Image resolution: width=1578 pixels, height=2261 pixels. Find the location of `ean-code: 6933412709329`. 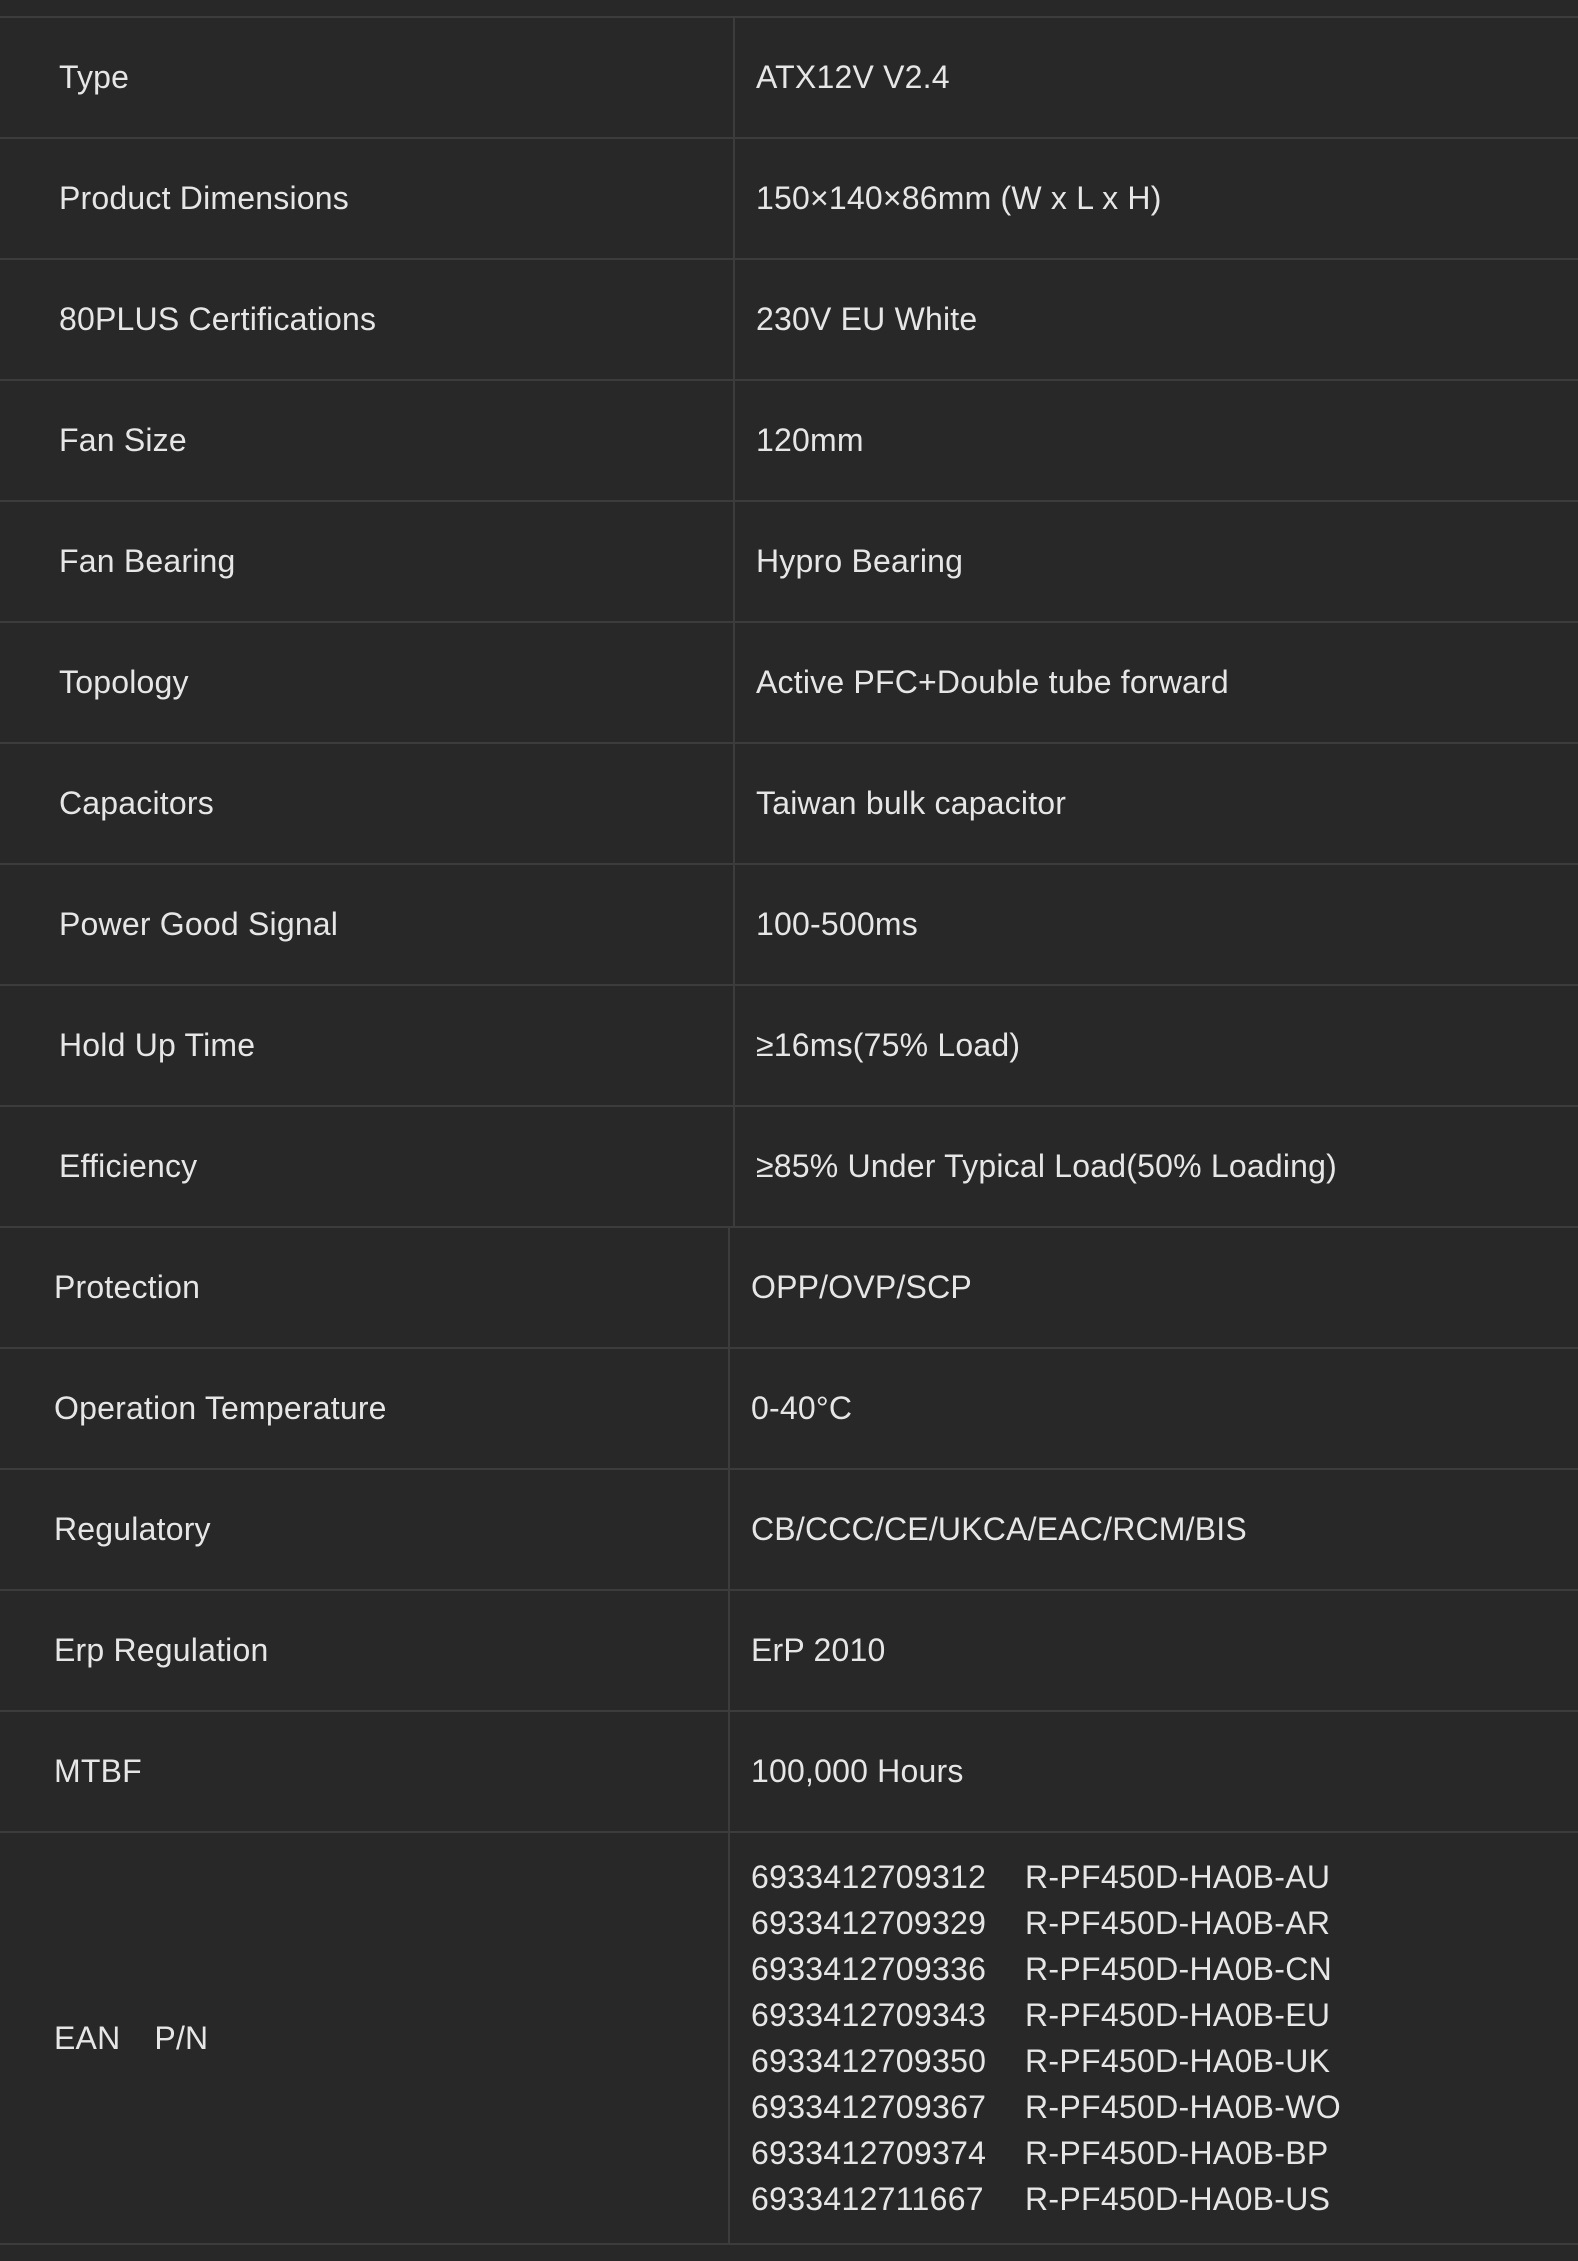

ean-code: 6933412709329 is located at coordinates (869, 1923).